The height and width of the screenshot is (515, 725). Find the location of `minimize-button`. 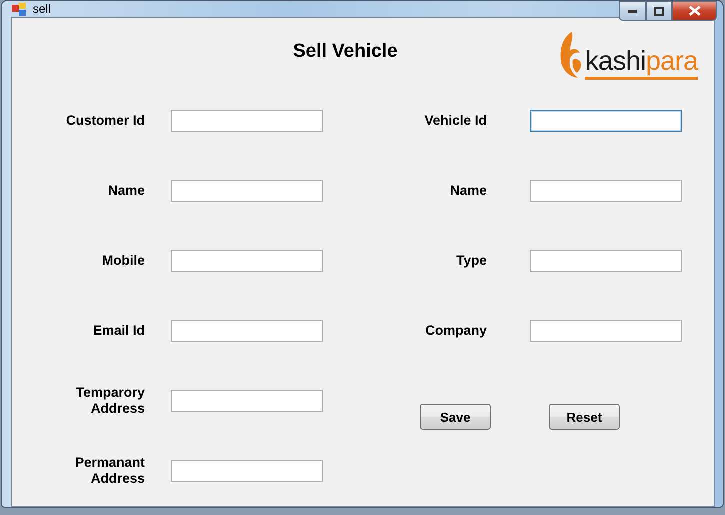

minimize-button is located at coordinates (632, 11).